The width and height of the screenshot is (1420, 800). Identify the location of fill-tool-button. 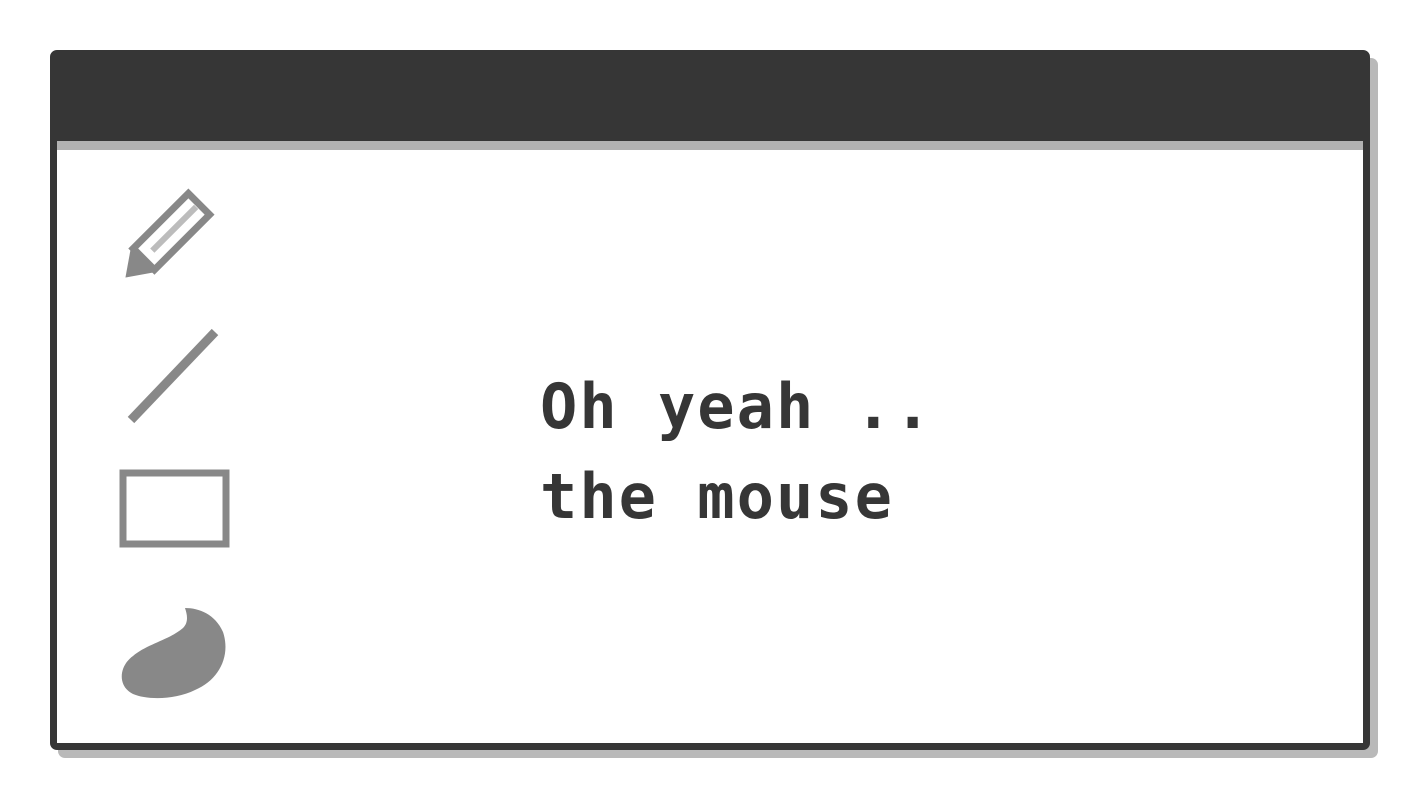
(175, 655).